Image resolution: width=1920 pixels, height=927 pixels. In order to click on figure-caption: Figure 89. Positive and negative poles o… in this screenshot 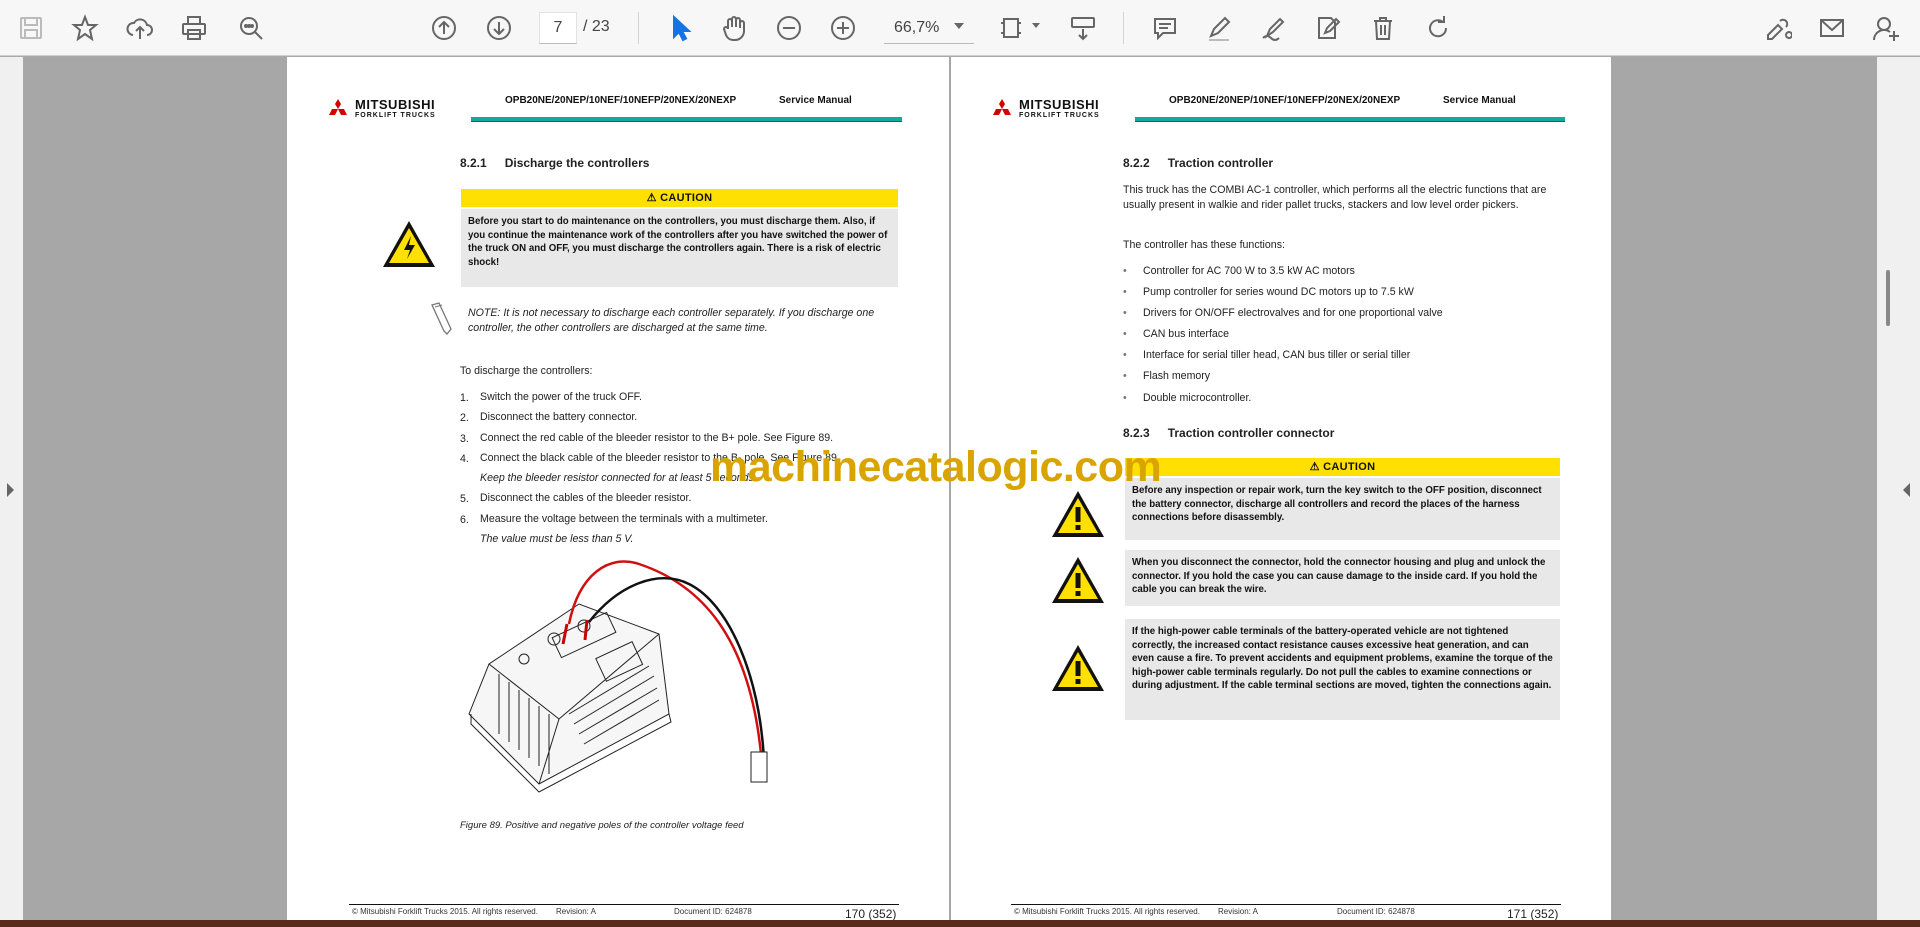, I will do `click(602, 825)`.